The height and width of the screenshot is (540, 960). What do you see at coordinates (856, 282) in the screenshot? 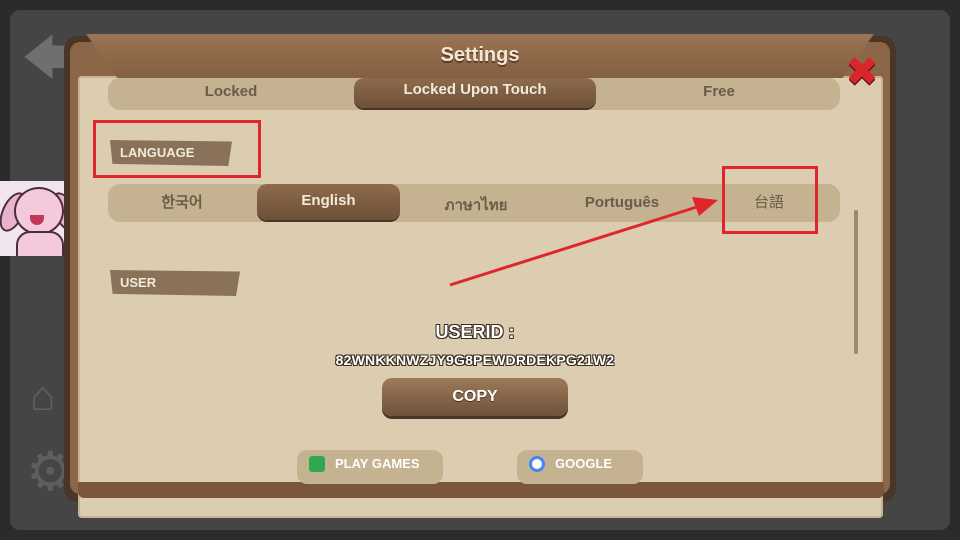
I see `scrollbar` at bounding box center [856, 282].